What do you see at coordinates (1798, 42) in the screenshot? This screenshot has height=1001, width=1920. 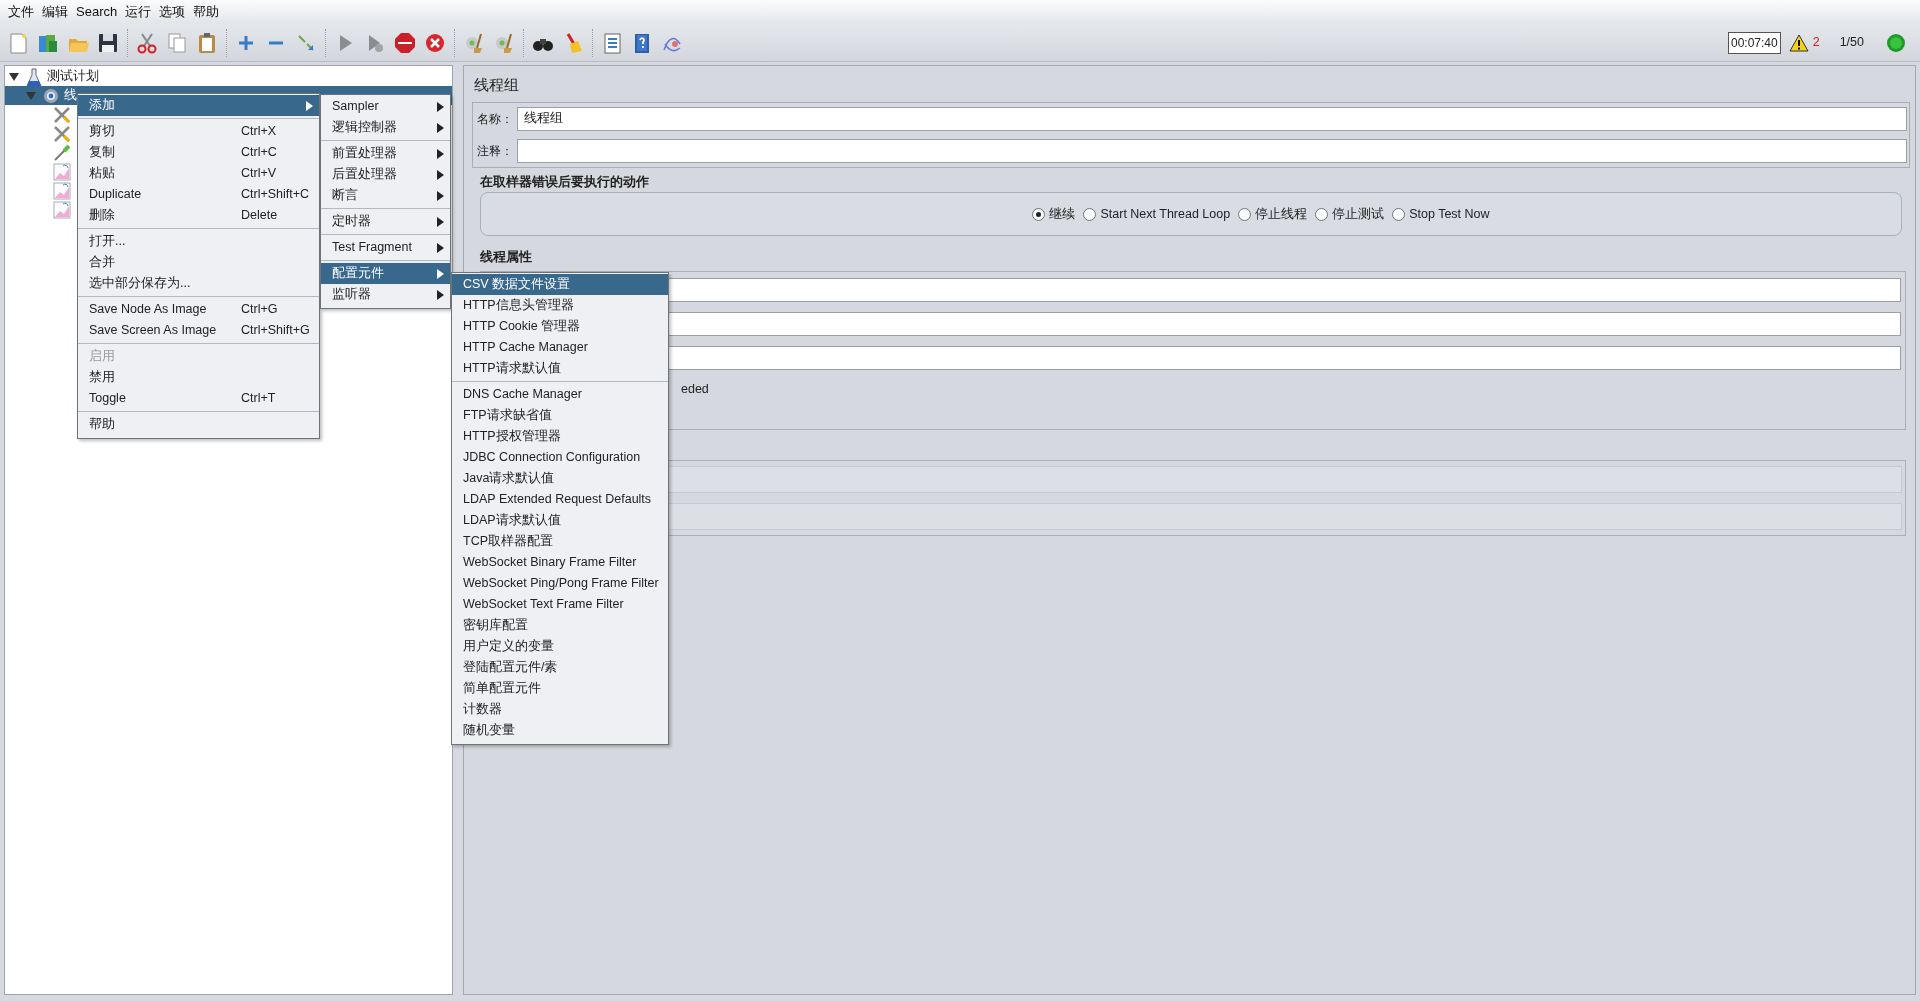 I see `warning-icon` at bounding box center [1798, 42].